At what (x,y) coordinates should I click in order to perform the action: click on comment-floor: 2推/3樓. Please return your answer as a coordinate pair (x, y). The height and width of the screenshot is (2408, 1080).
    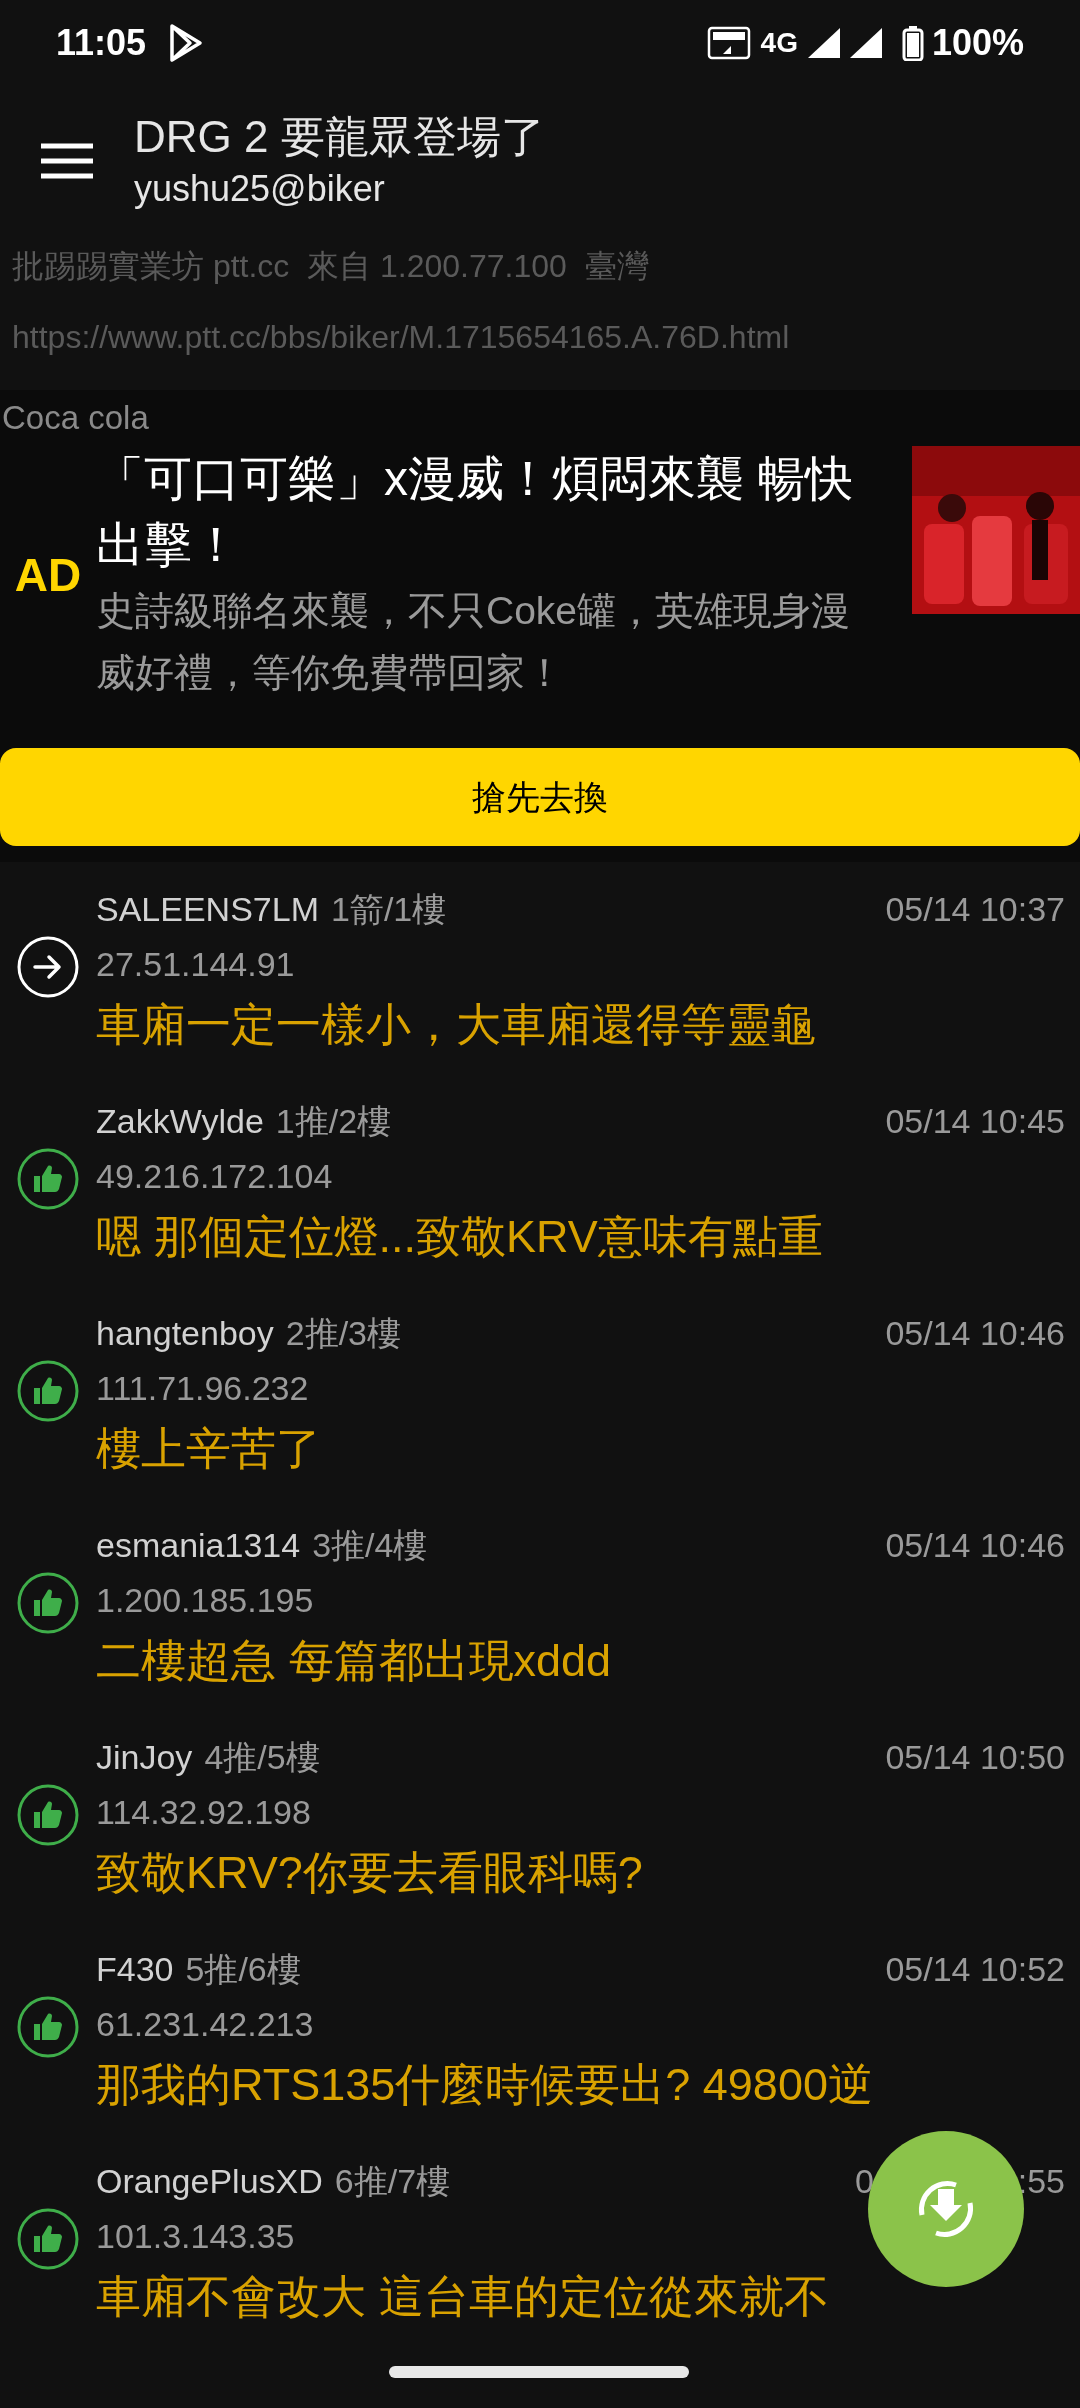
    Looking at the image, I should click on (343, 1333).